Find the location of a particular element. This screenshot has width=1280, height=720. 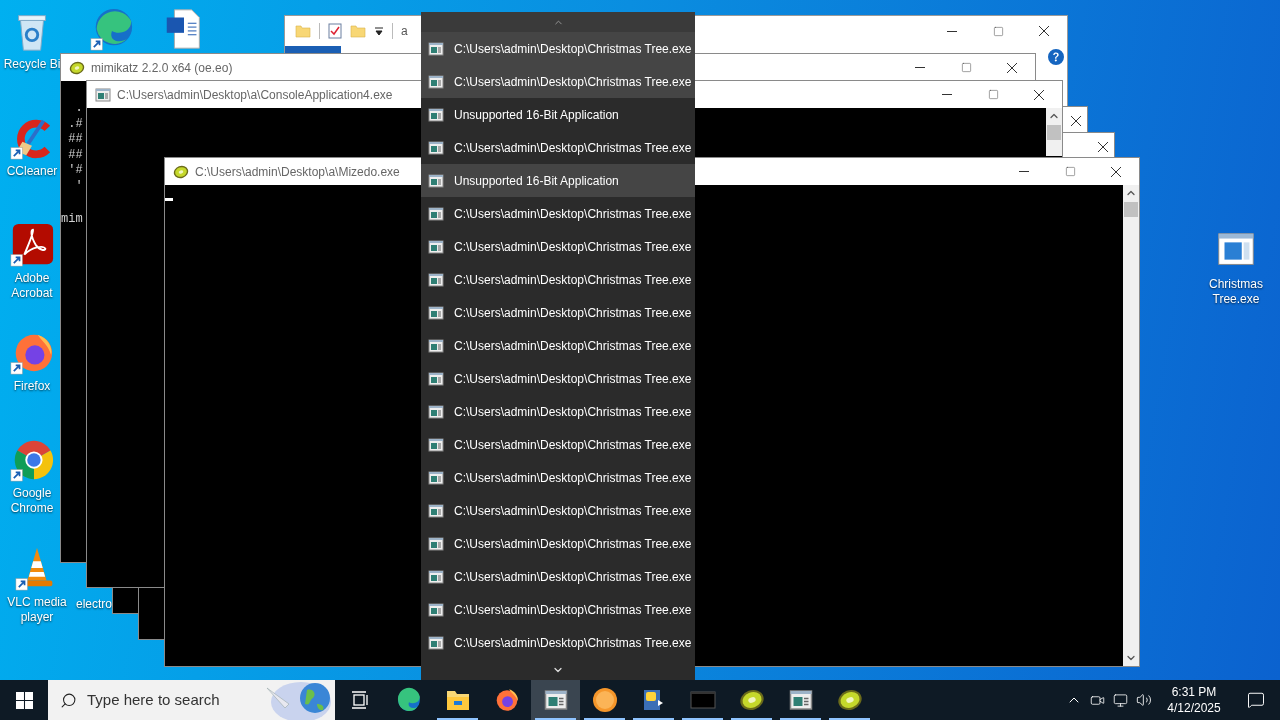

window-title: C:\Users\admin\Desktop\a\Mizedo.exe is located at coordinates (297, 172).